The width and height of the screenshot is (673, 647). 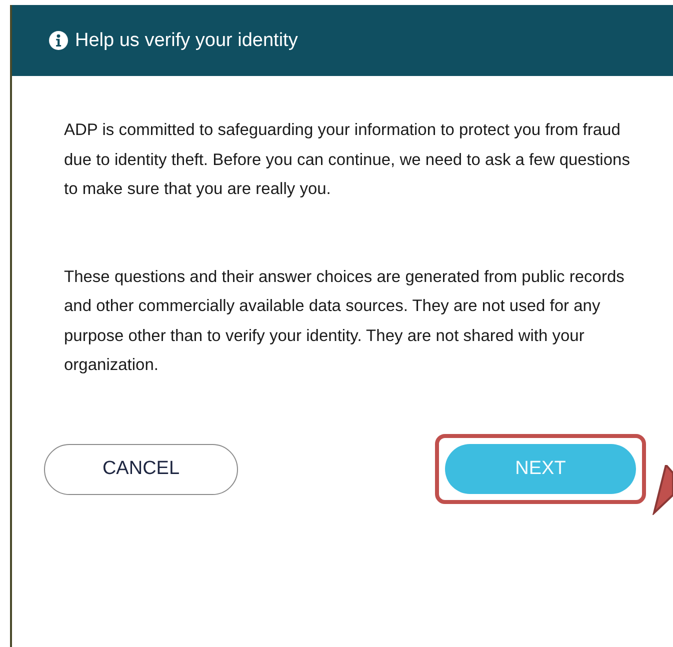 What do you see at coordinates (141, 469) in the screenshot?
I see `cancel-button: CANCEL` at bounding box center [141, 469].